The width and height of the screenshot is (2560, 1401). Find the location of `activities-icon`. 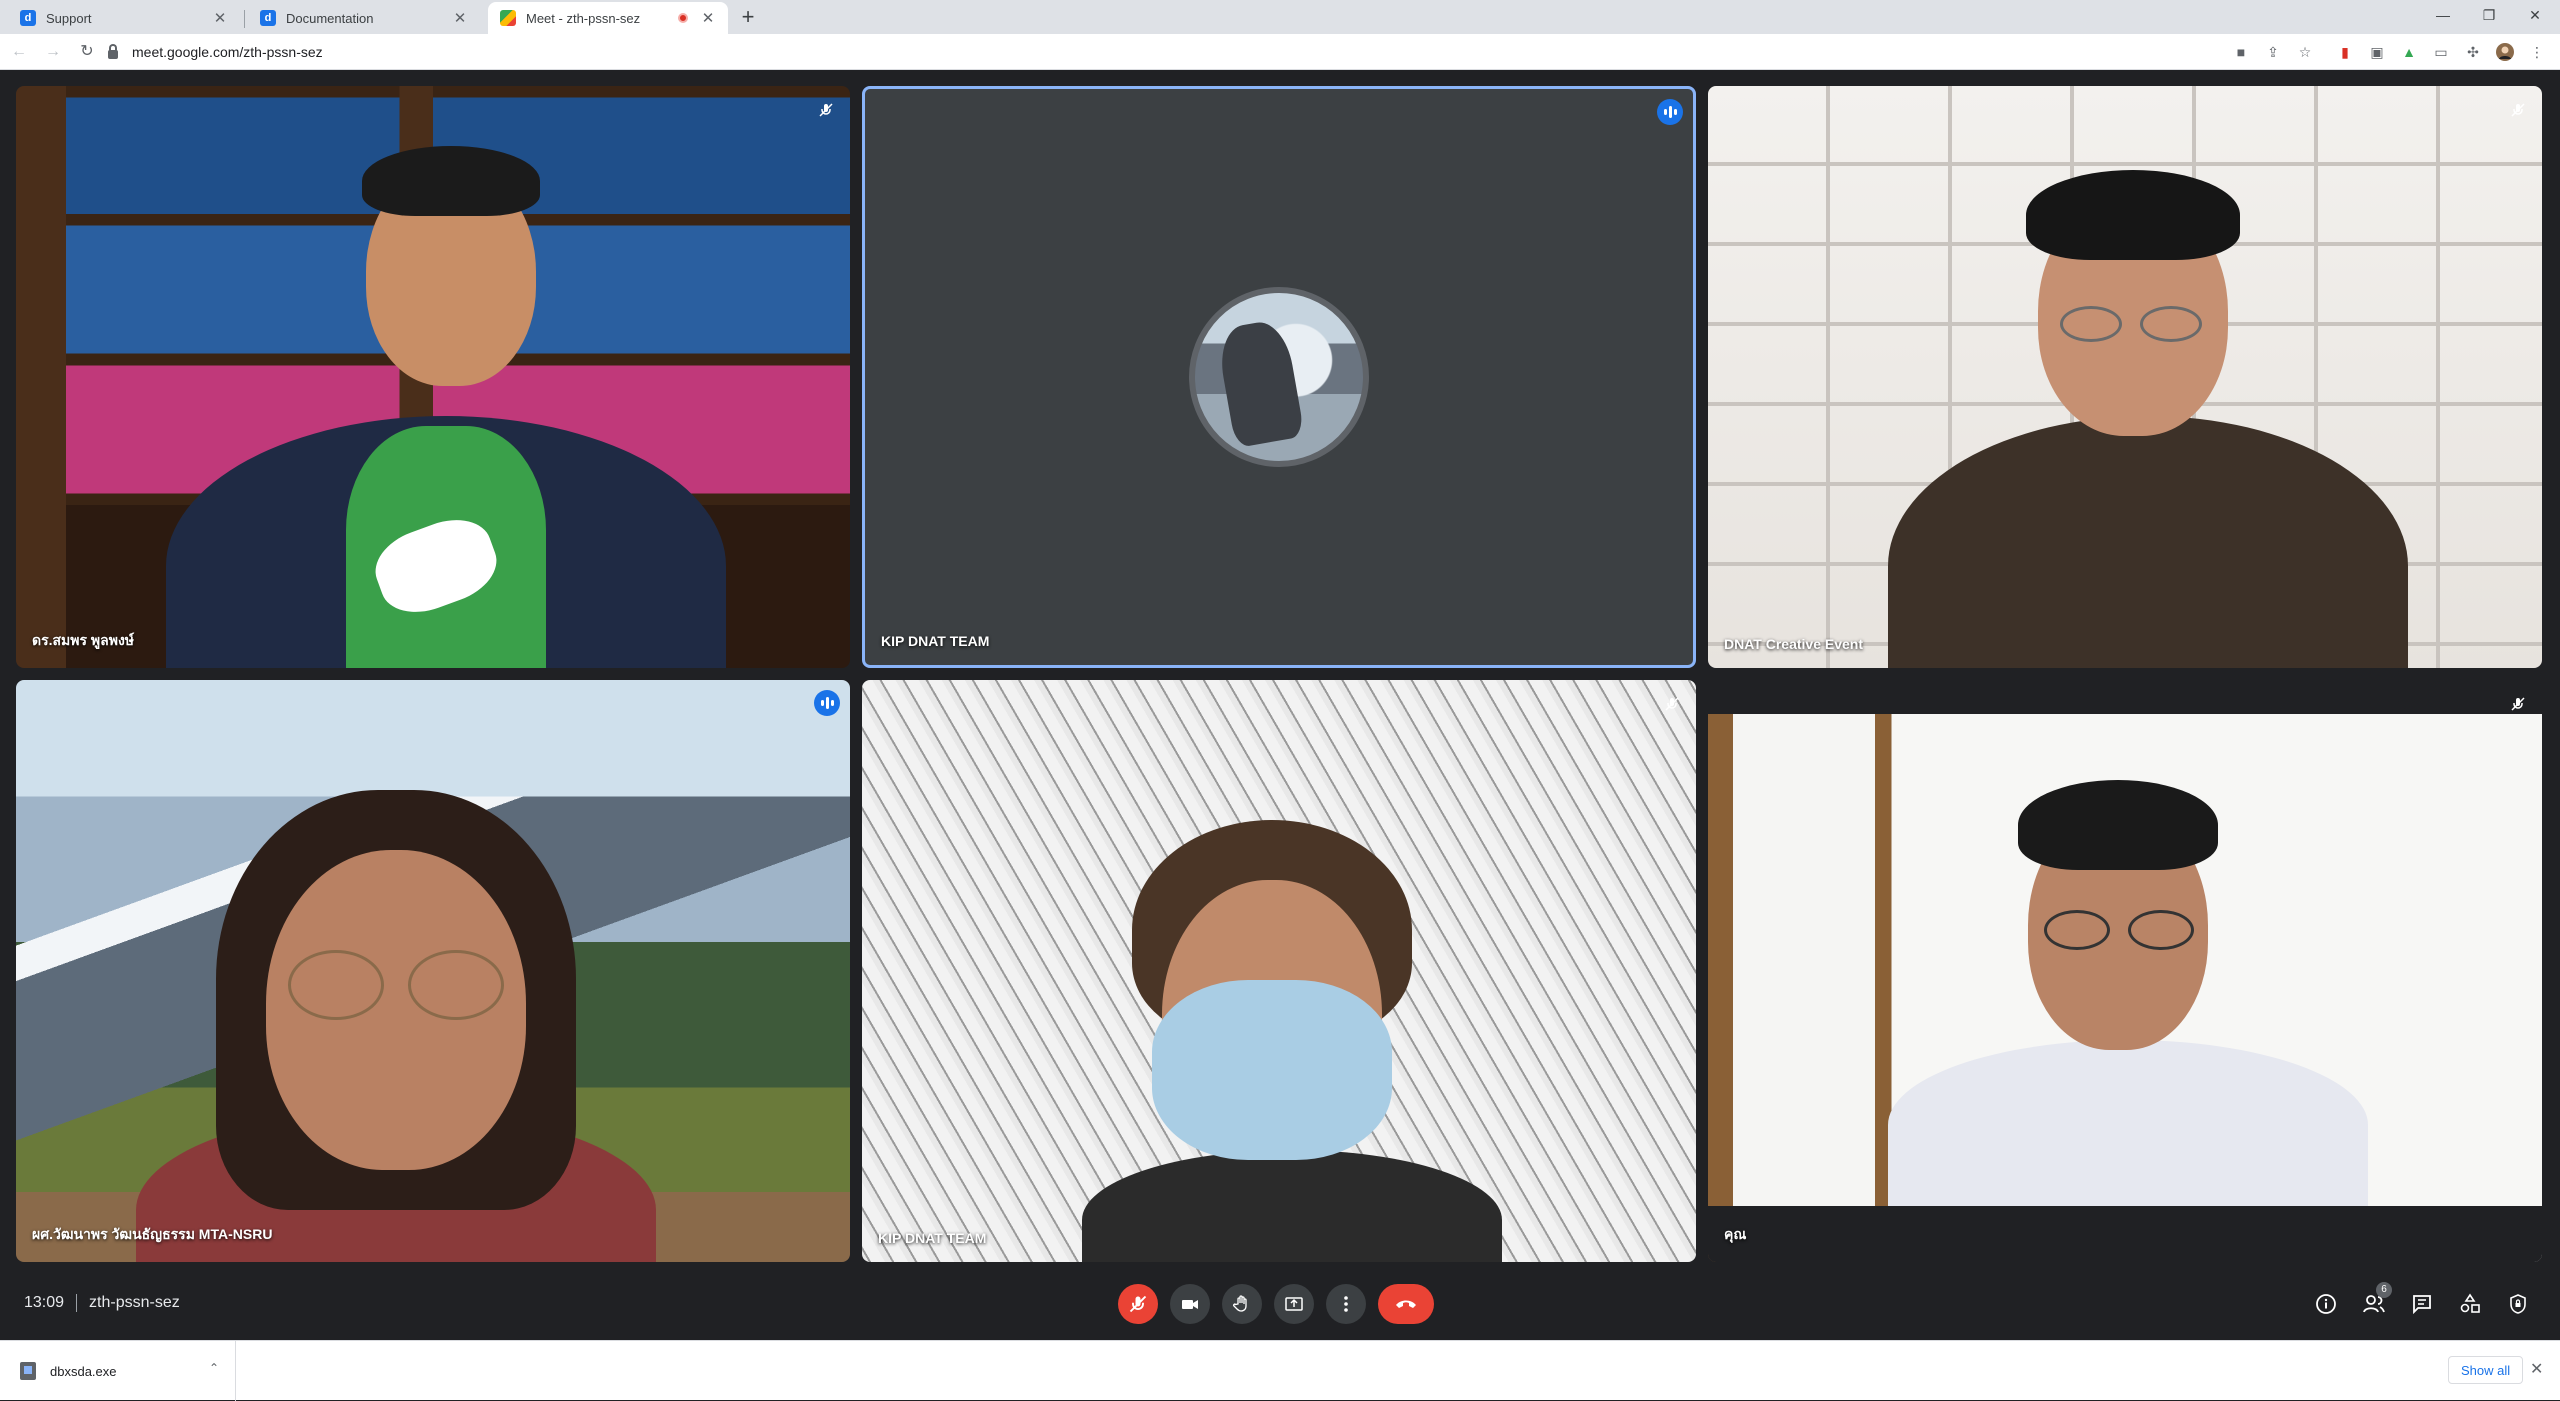

activities-icon is located at coordinates (2470, 1303).